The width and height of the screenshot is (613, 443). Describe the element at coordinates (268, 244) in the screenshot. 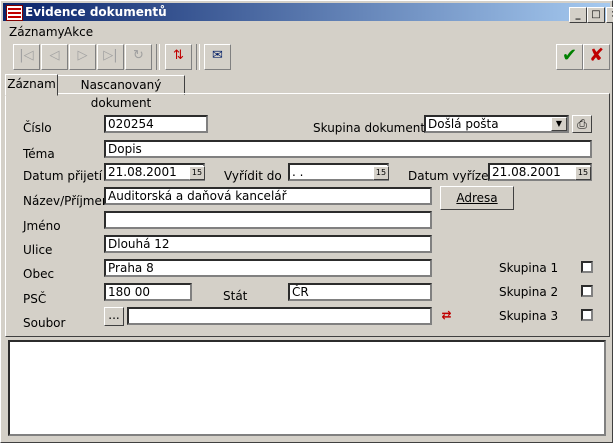

I see `ulice-field: Dlouhá 12` at that location.